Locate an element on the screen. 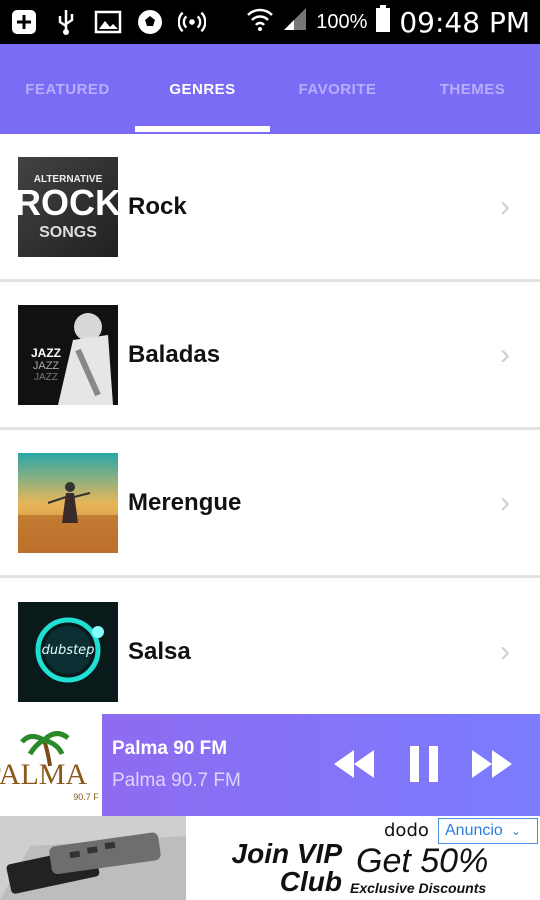 The image size is (540, 900). genre-label: Merengue is located at coordinates (185, 502).